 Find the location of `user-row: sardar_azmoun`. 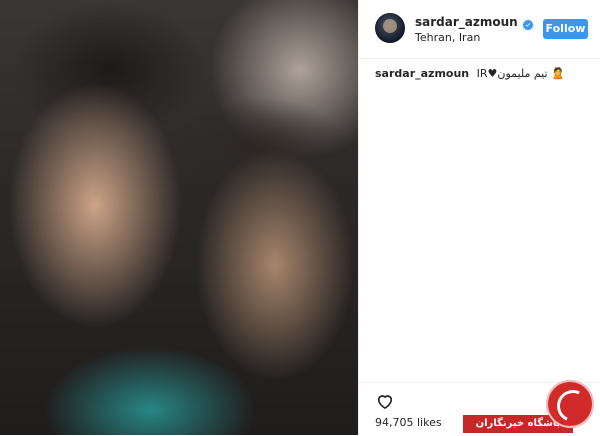

user-row: sardar_azmoun is located at coordinates (474, 22).